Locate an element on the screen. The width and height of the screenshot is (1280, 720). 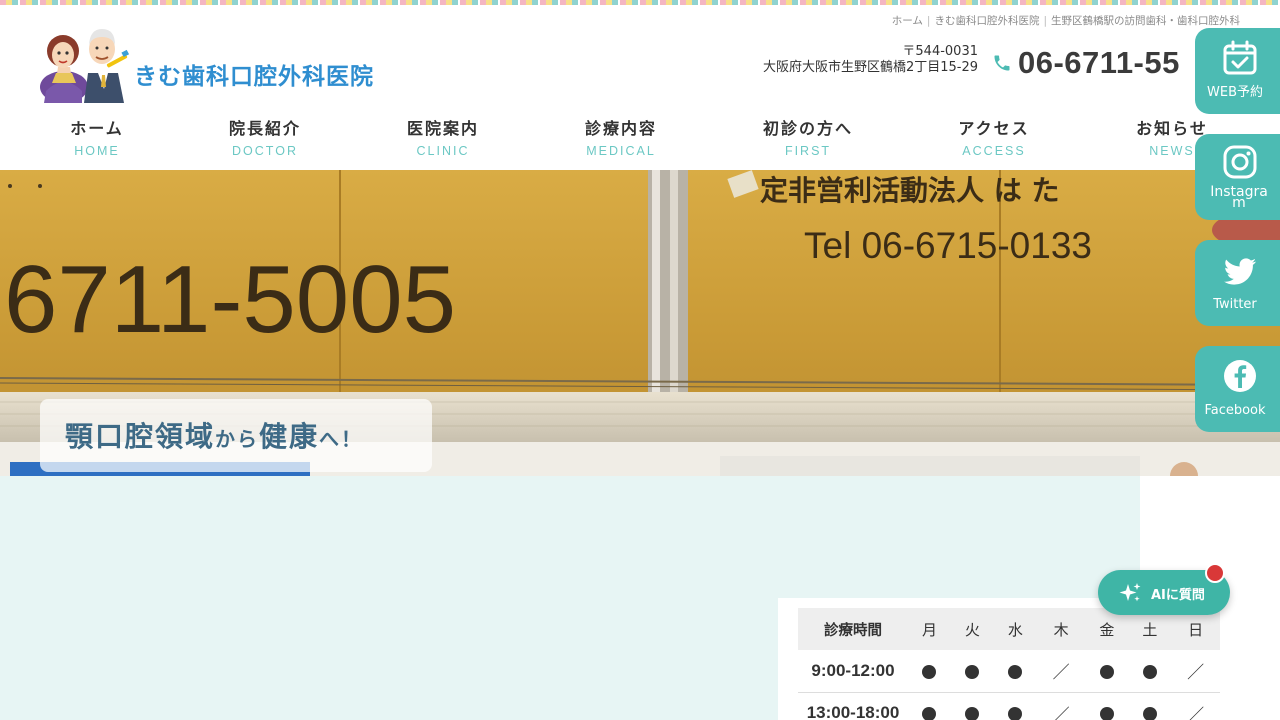
twitter-bird-icon is located at coordinates (1240, 271).